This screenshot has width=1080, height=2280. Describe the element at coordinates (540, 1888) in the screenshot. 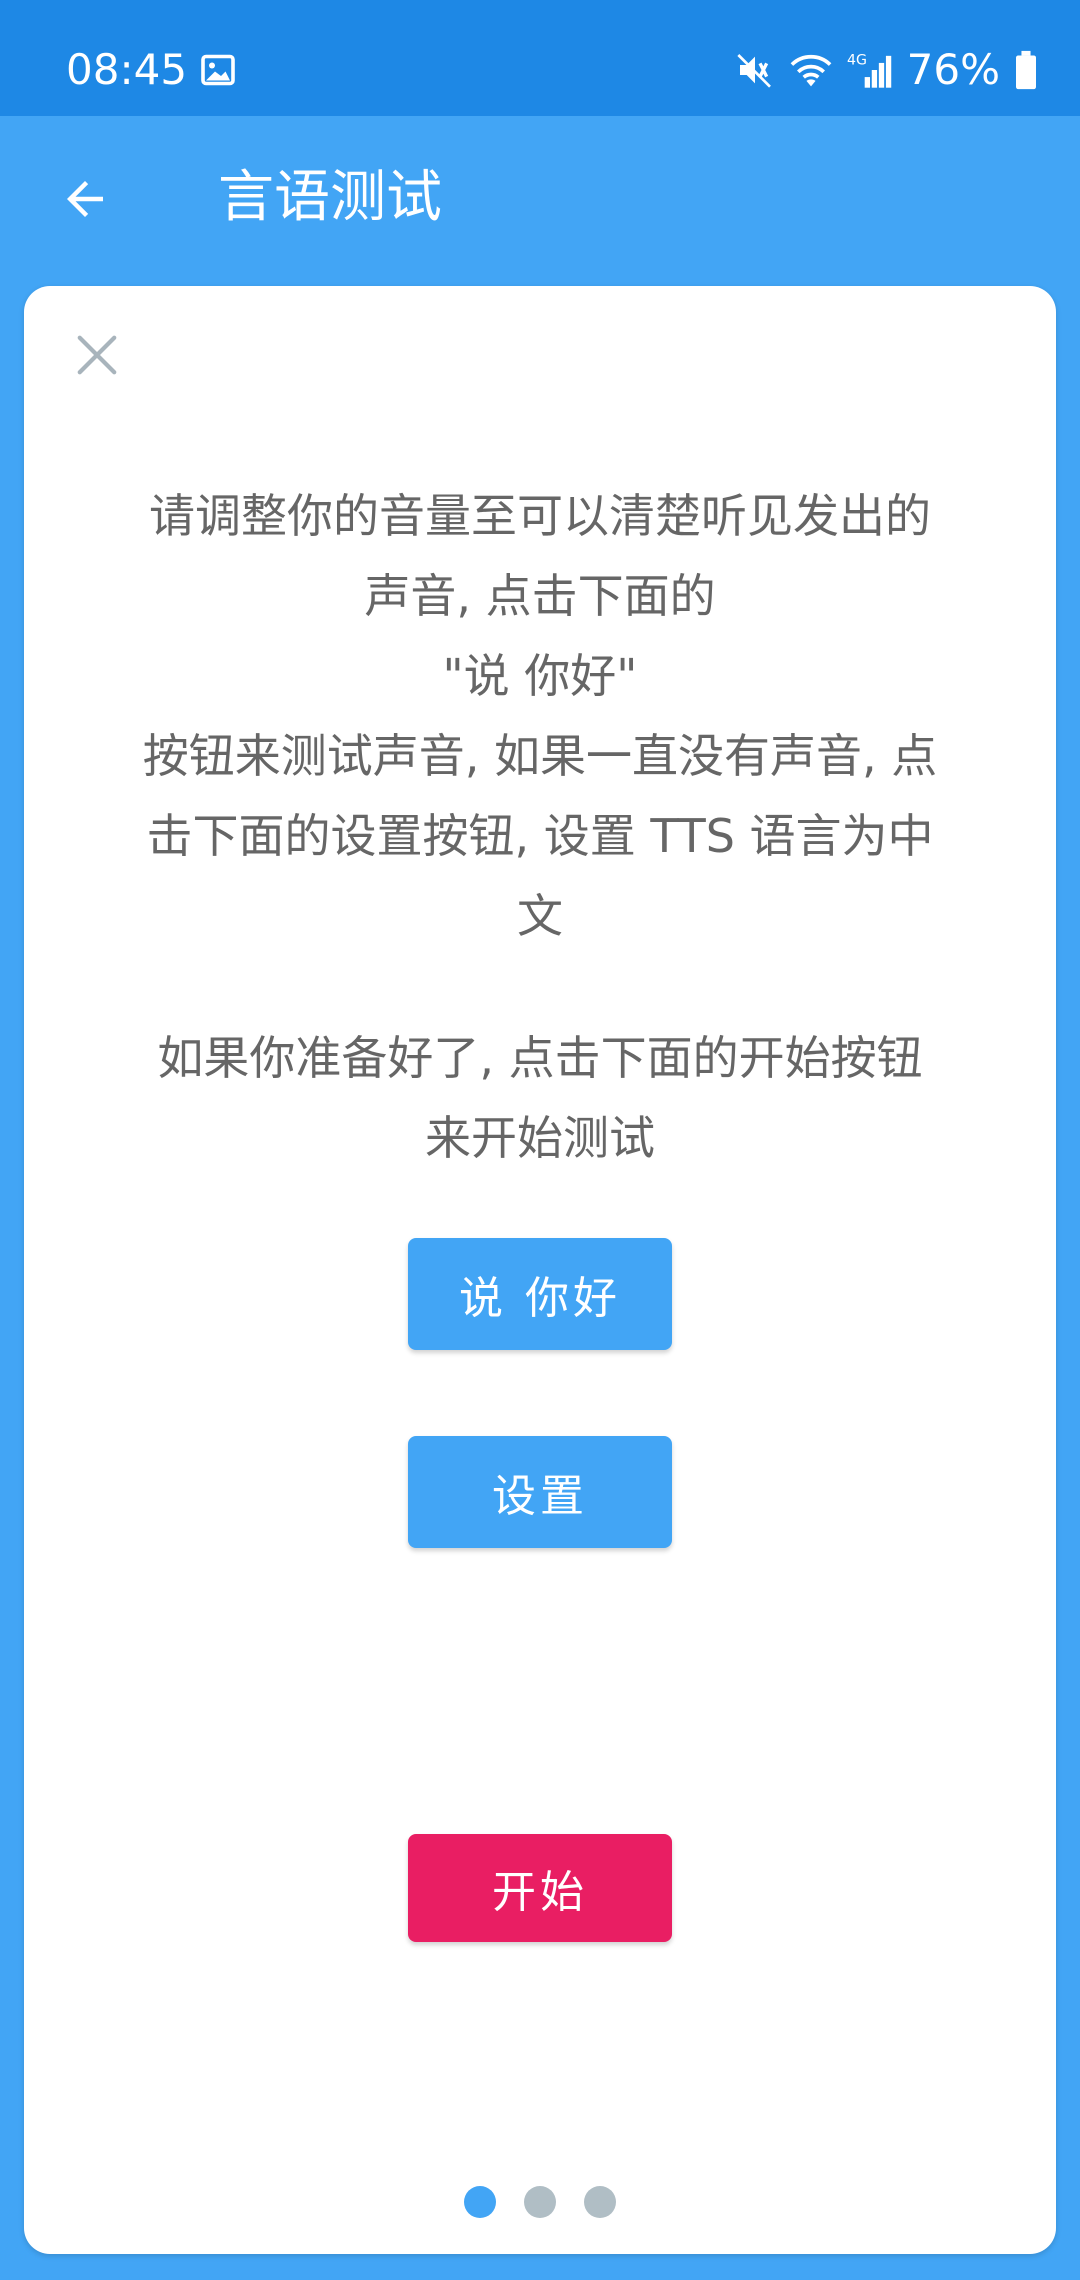

I see `start-button: 开始` at that location.